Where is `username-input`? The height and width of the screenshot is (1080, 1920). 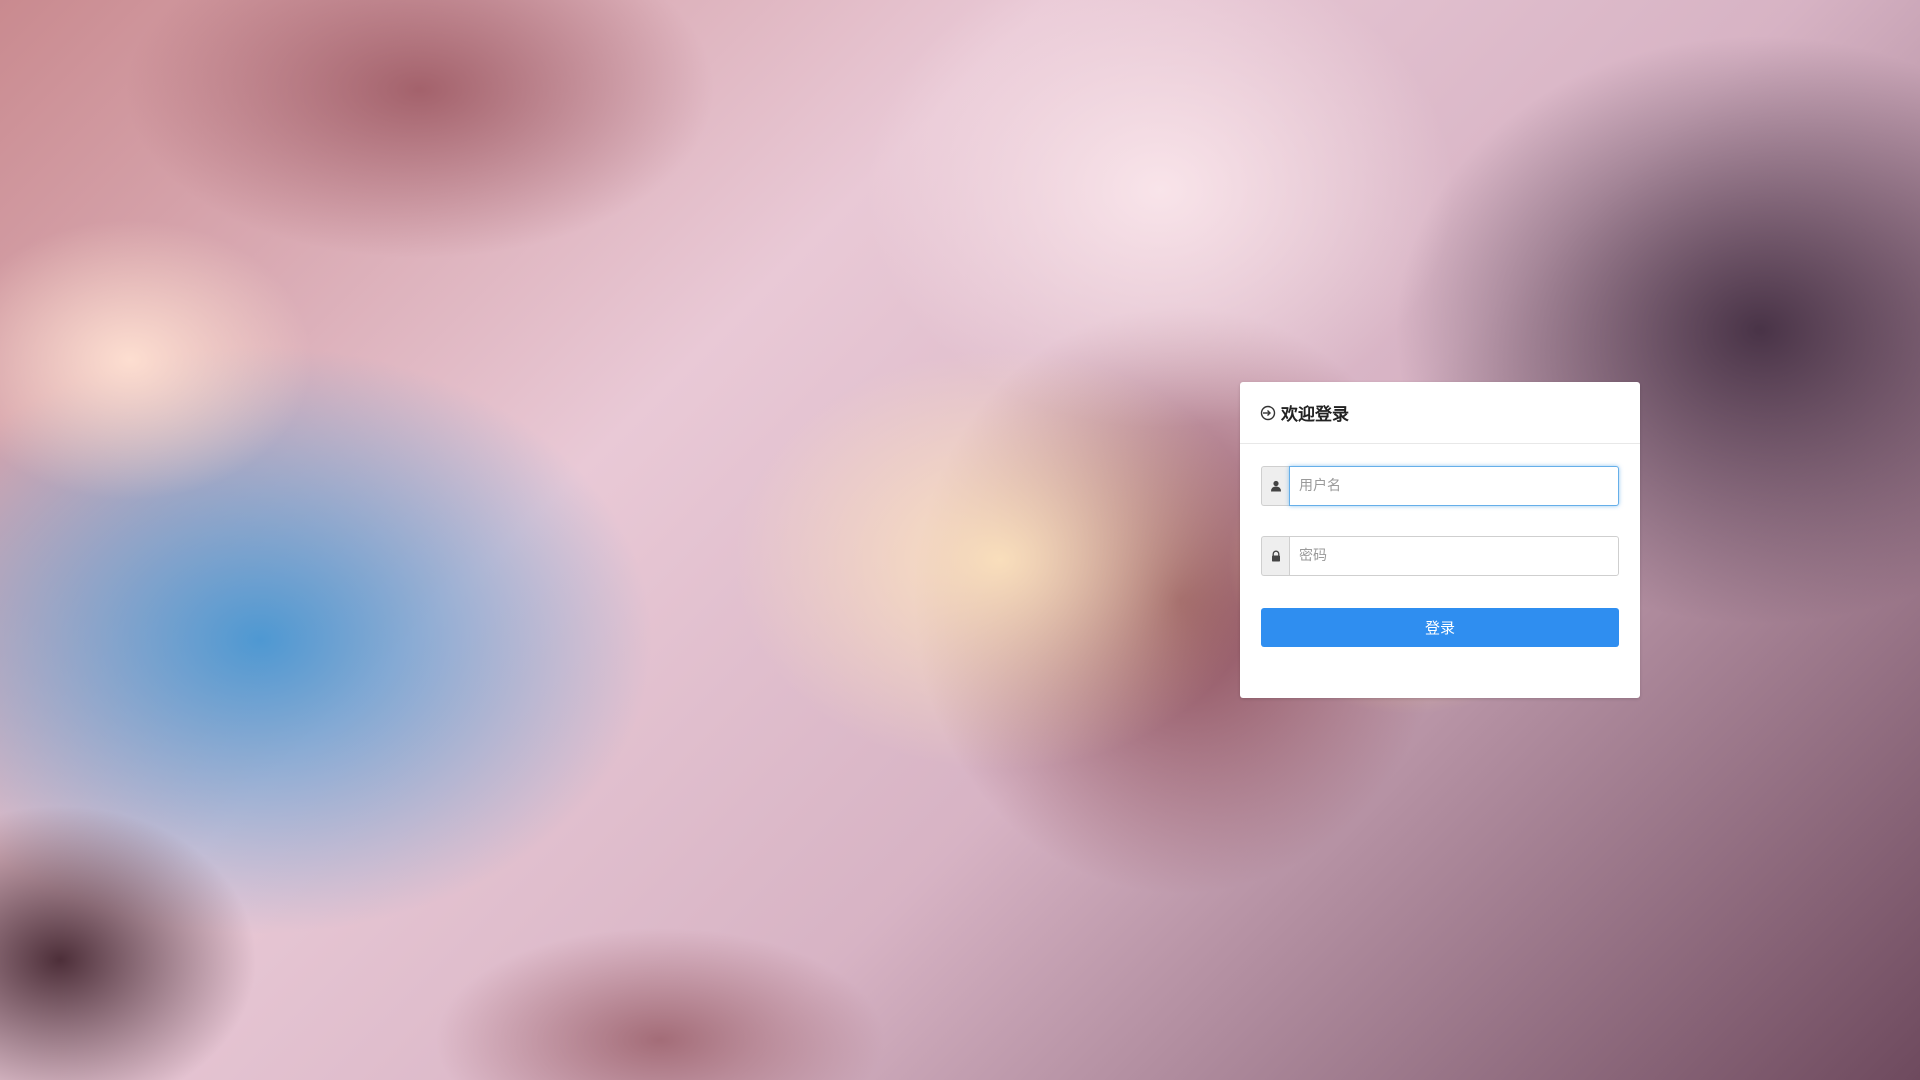
username-input is located at coordinates (1454, 486).